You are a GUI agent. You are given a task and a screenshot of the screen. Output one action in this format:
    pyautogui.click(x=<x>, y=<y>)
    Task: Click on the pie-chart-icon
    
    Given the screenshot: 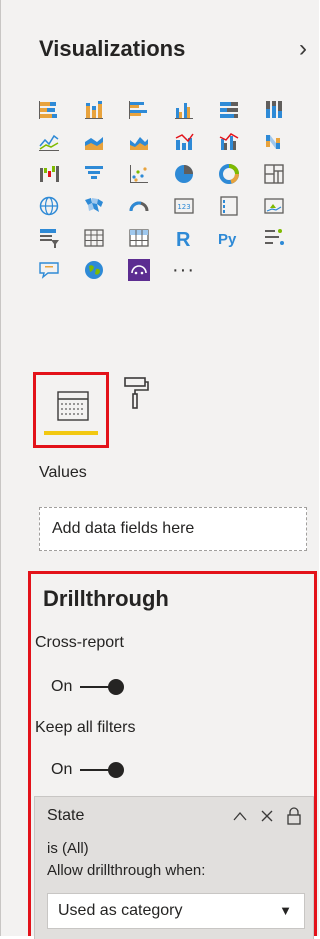 What is the action you would take?
    pyautogui.click(x=194, y=174)
    